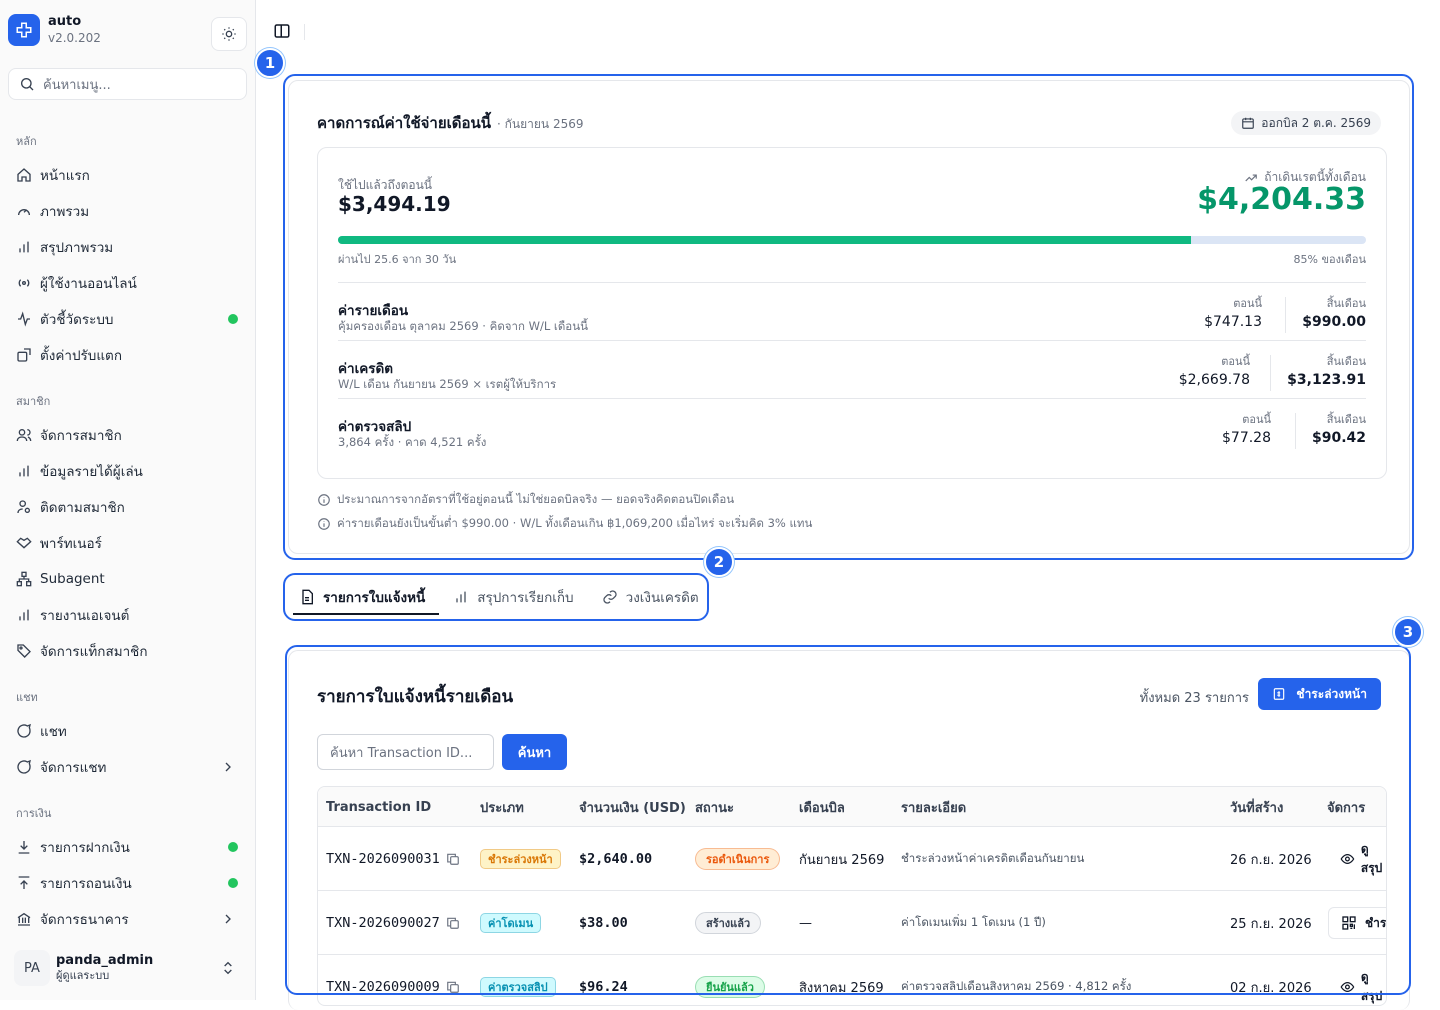  Describe the element at coordinates (24, 919) in the screenshot. I see `bank-icon` at that location.